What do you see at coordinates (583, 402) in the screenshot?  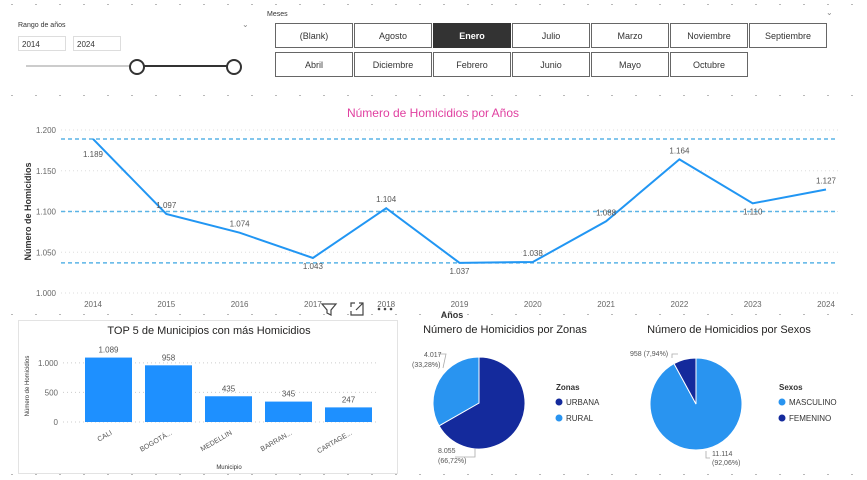 I see `legend-item-urbana: URBANA` at bounding box center [583, 402].